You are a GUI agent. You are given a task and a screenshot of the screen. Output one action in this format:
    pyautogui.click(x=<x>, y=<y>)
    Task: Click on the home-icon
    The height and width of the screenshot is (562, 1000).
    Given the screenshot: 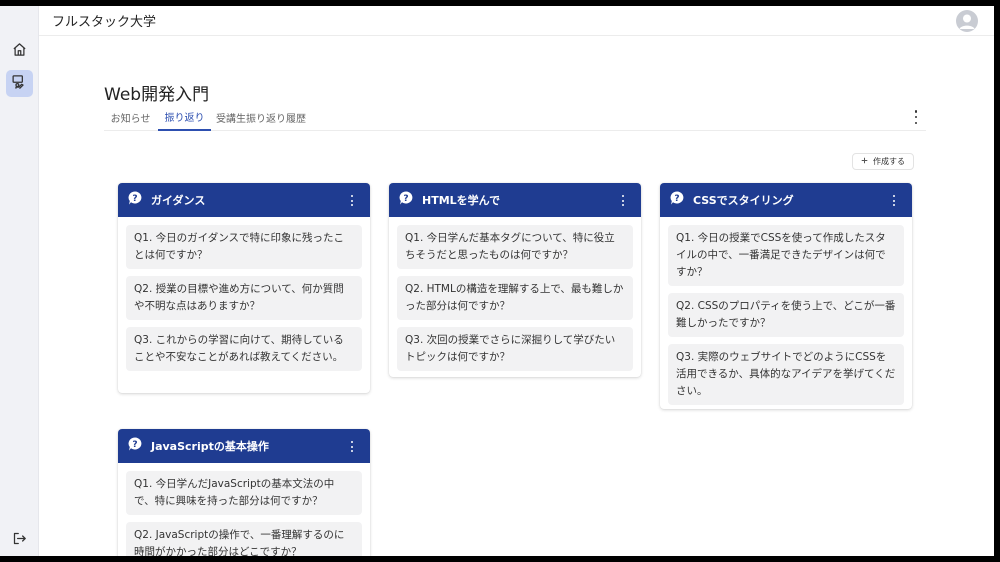 What is the action you would take?
    pyautogui.click(x=19, y=51)
    